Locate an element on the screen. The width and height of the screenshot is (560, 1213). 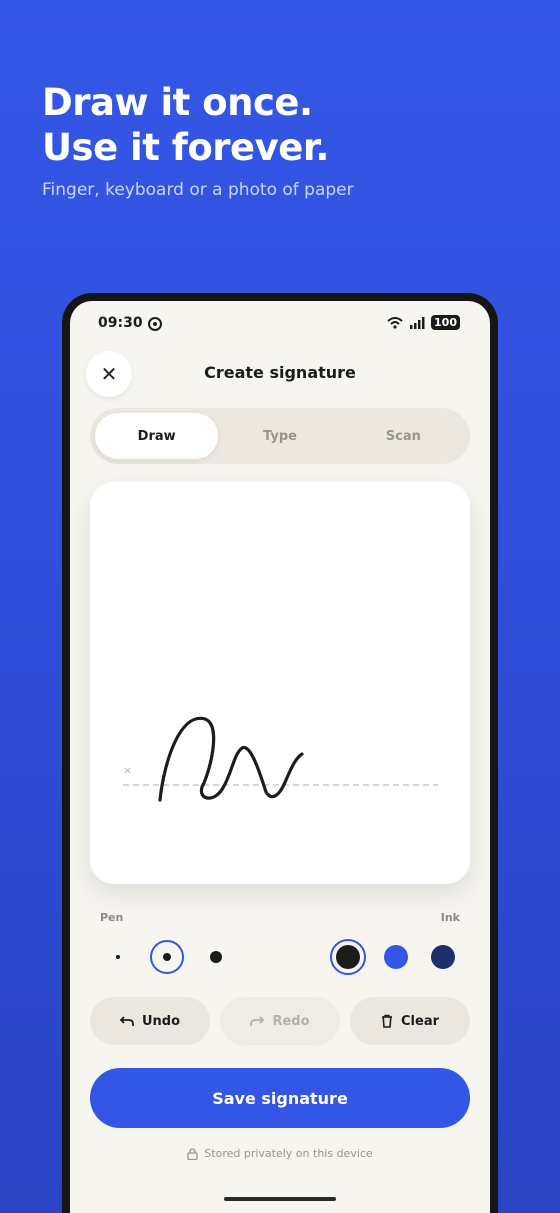
redo-label: Redo is located at coordinates (291, 1021).